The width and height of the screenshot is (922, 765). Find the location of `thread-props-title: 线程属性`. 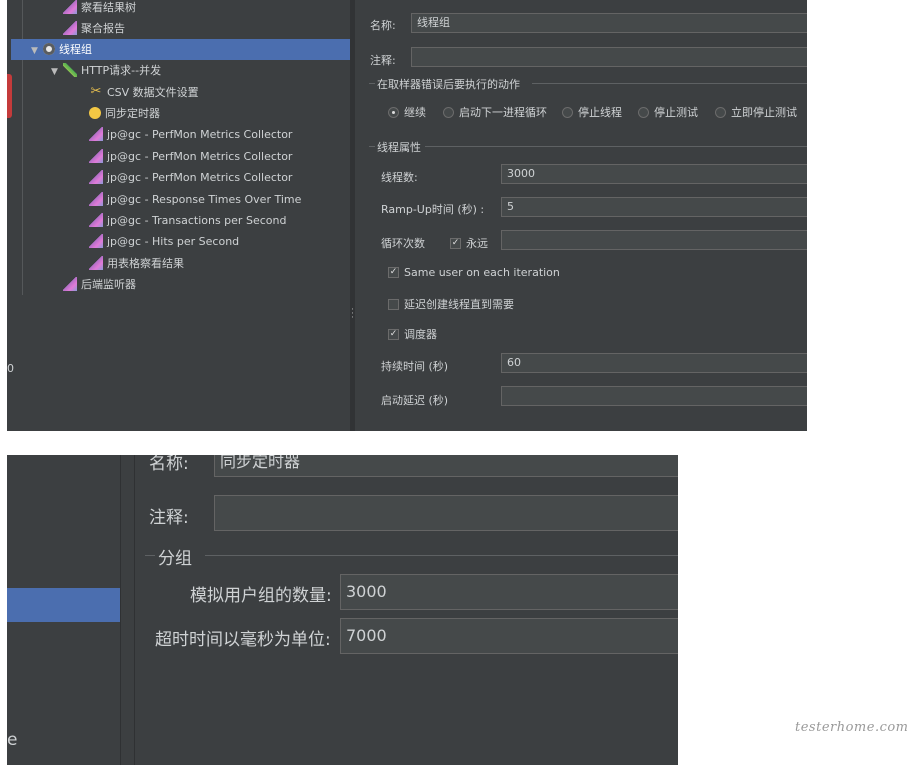

thread-props-title: 线程属性 is located at coordinates (399, 147).